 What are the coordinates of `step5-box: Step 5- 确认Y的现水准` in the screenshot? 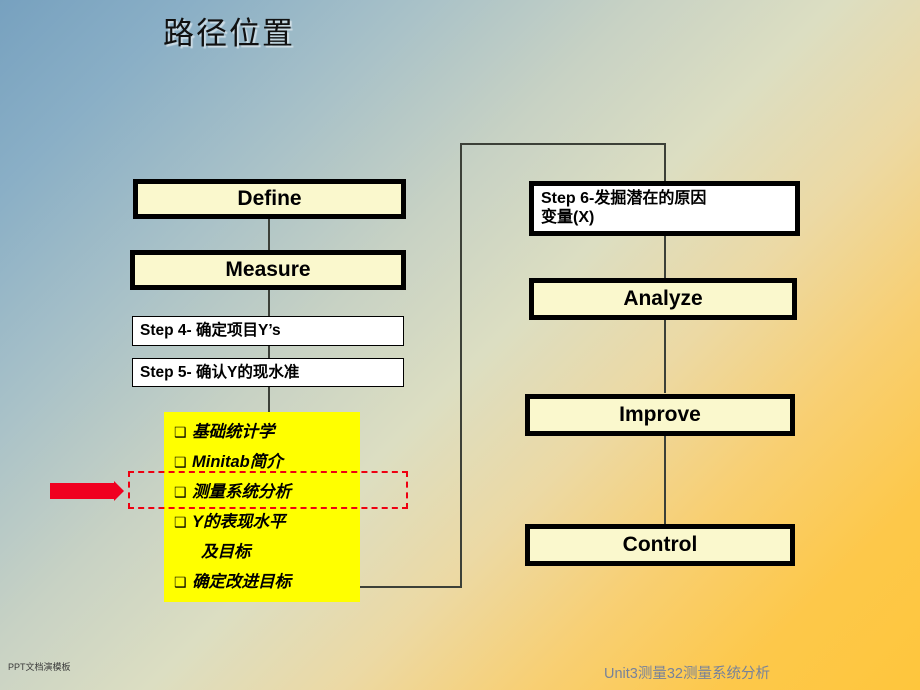 It's located at (268, 372).